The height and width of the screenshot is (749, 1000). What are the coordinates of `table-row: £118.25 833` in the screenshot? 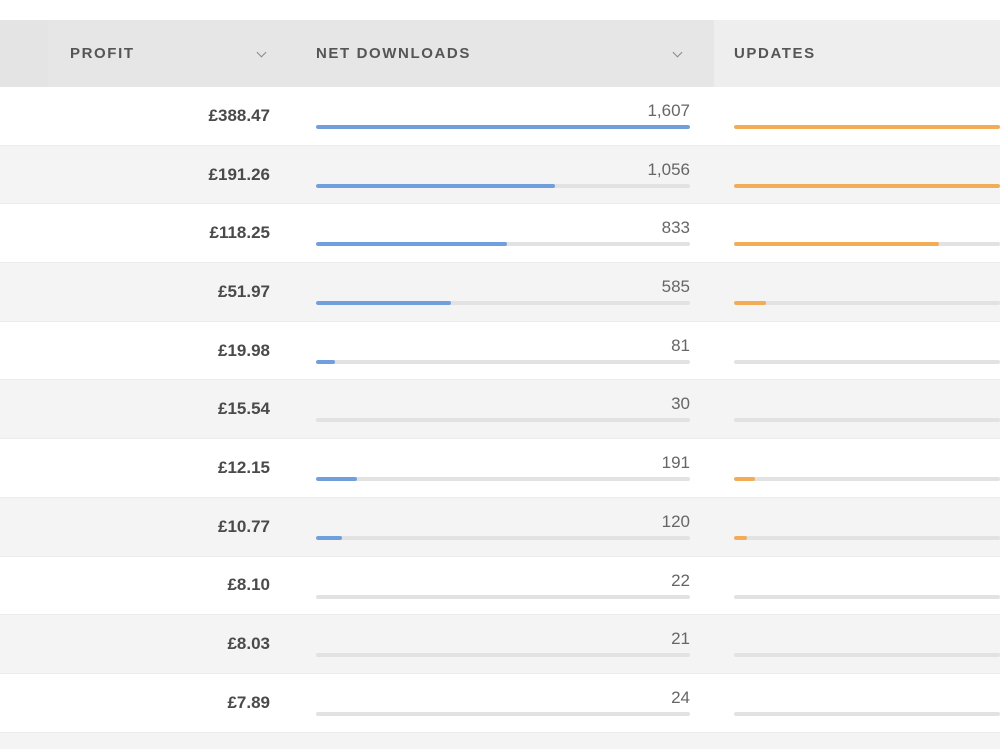 It's located at (500, 234).